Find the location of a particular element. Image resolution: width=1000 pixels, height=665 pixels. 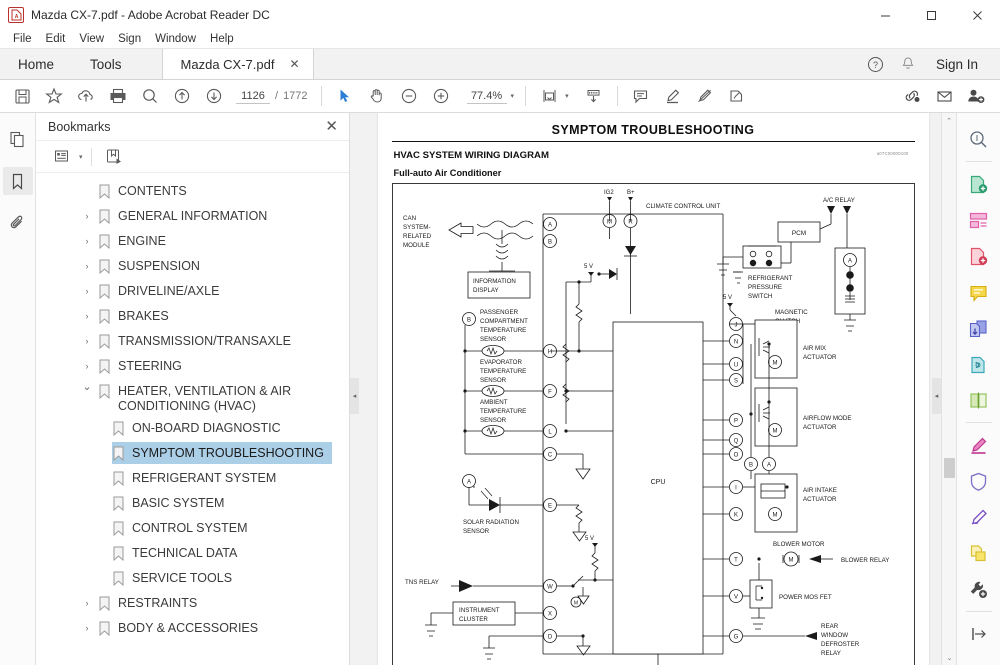

organize-pages-icon is located at coordinates (979, 364).